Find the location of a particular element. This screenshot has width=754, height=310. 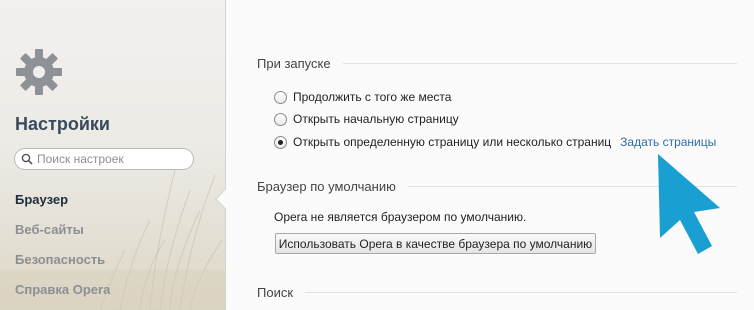

section-search: Поиск is located at coordinates (497, 292).